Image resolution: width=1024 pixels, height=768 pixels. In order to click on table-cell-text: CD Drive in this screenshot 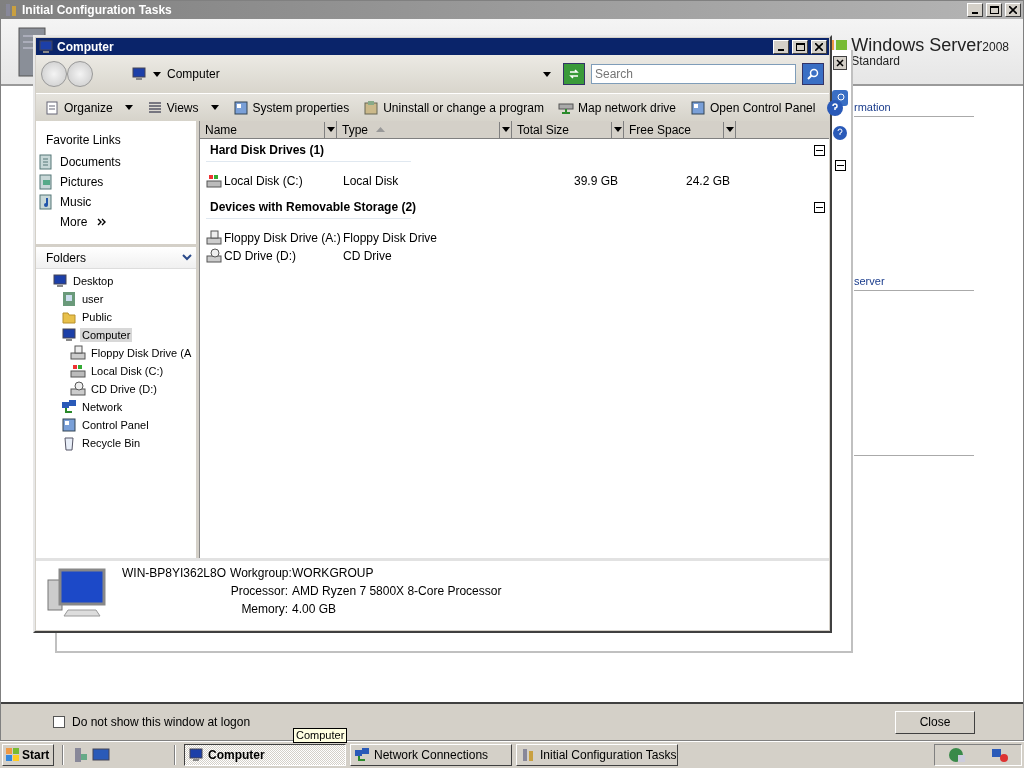, I will do `click(367, 256)`.